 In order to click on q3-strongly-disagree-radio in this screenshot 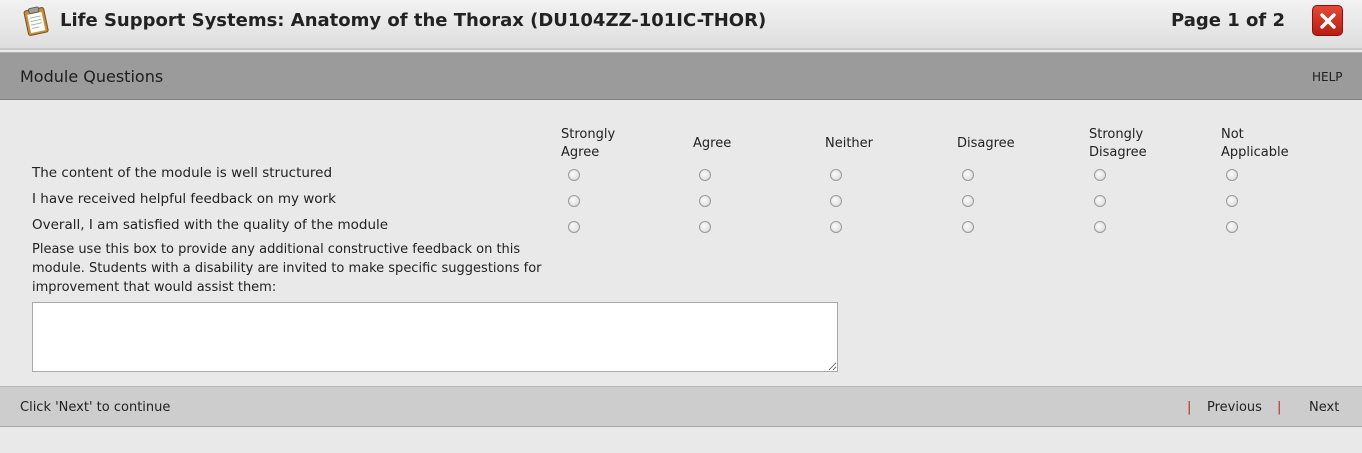, I will do `click(1100, 227)`.